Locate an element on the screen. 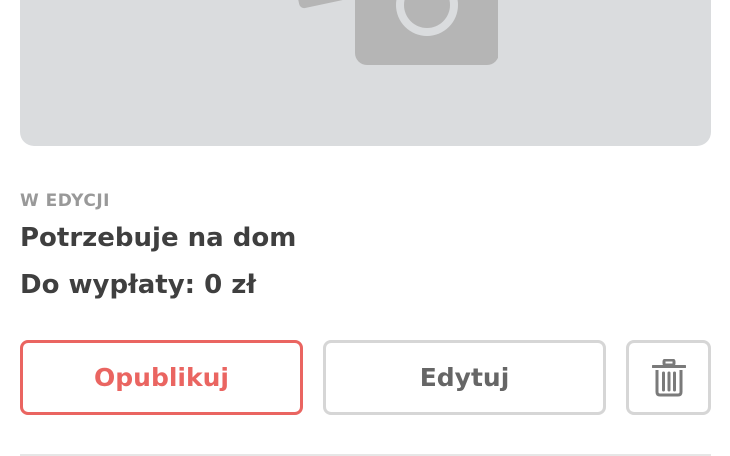 This screenshot has height=456, width=730. edit-button-label: Edytuj is located at coordinates (464, 377).